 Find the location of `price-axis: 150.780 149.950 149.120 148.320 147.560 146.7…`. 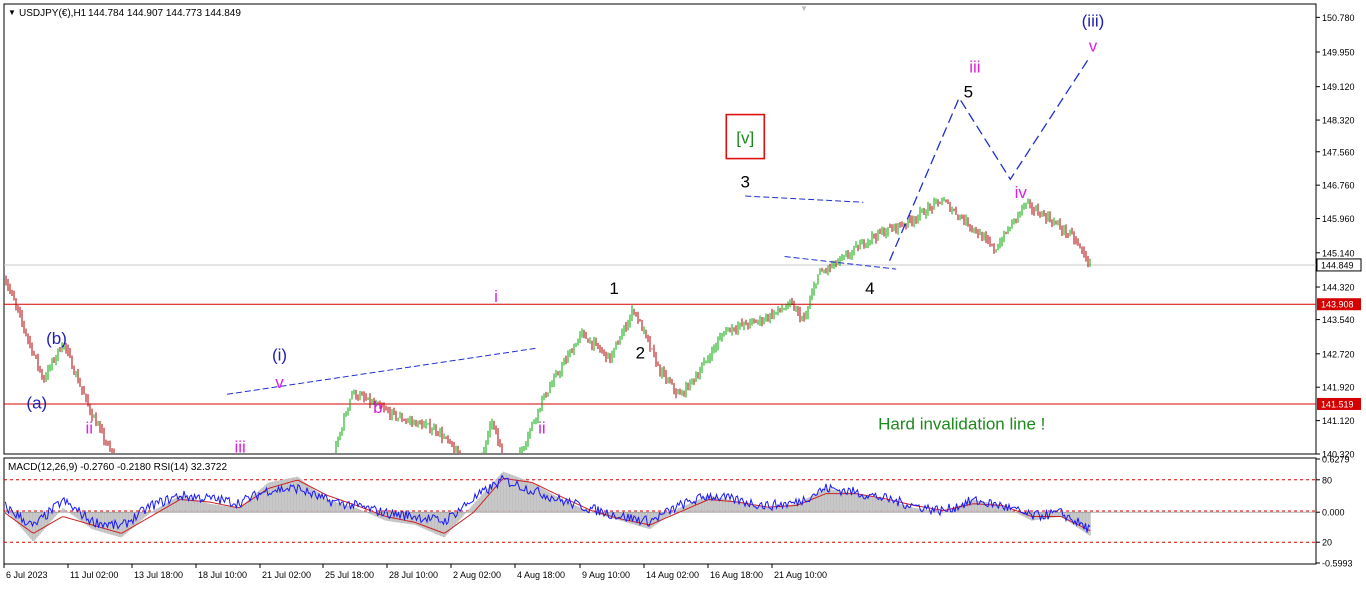

price-axis: 150.780 149.950 149.120 148.320 147.560 146.7… is located at coordinates (1339, 236).